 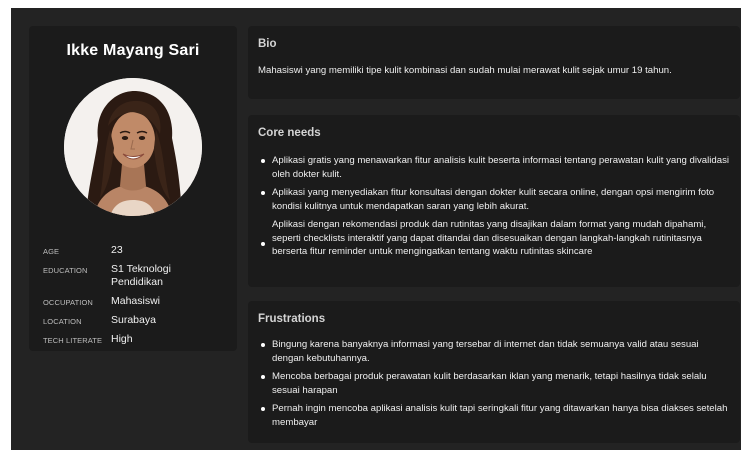 I want to click on attr-value: Mahasiswi, so click(x=136, y=301).